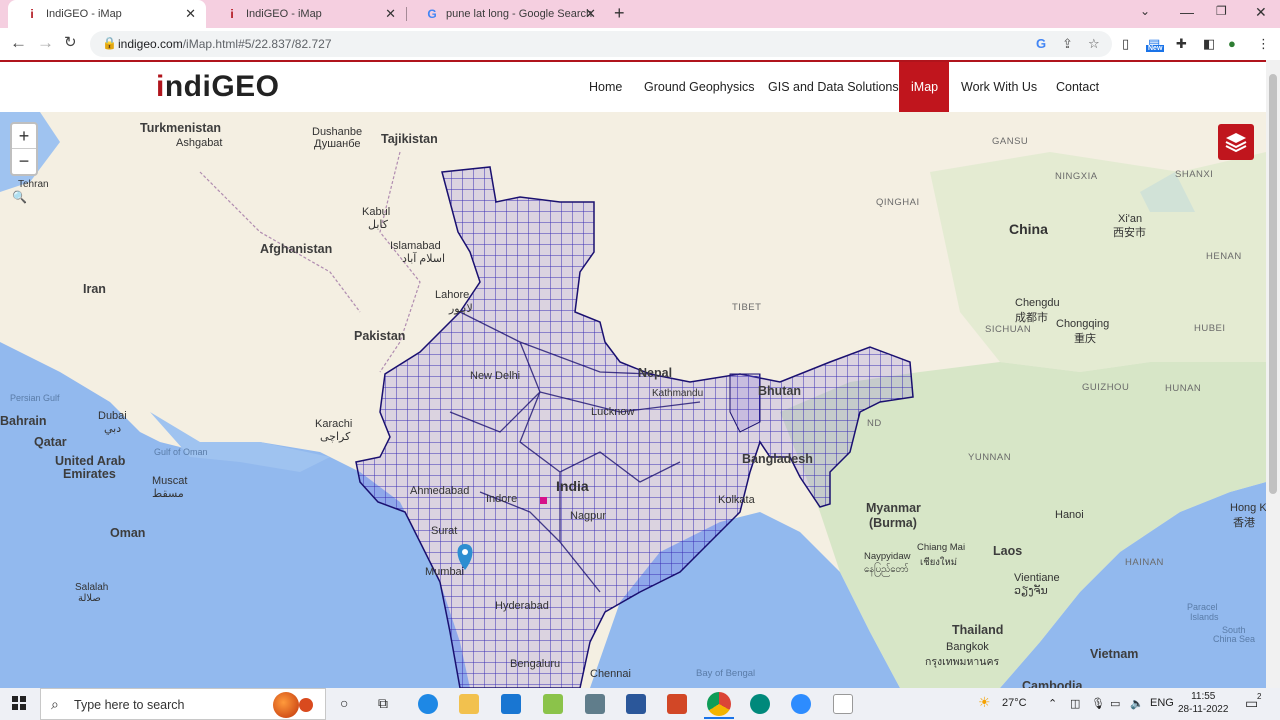  What do you see at coordinates (1263, 44) in the screenshot?
I see `menu-kebab-icon: ⋮` at bounding box center [1263, 44].